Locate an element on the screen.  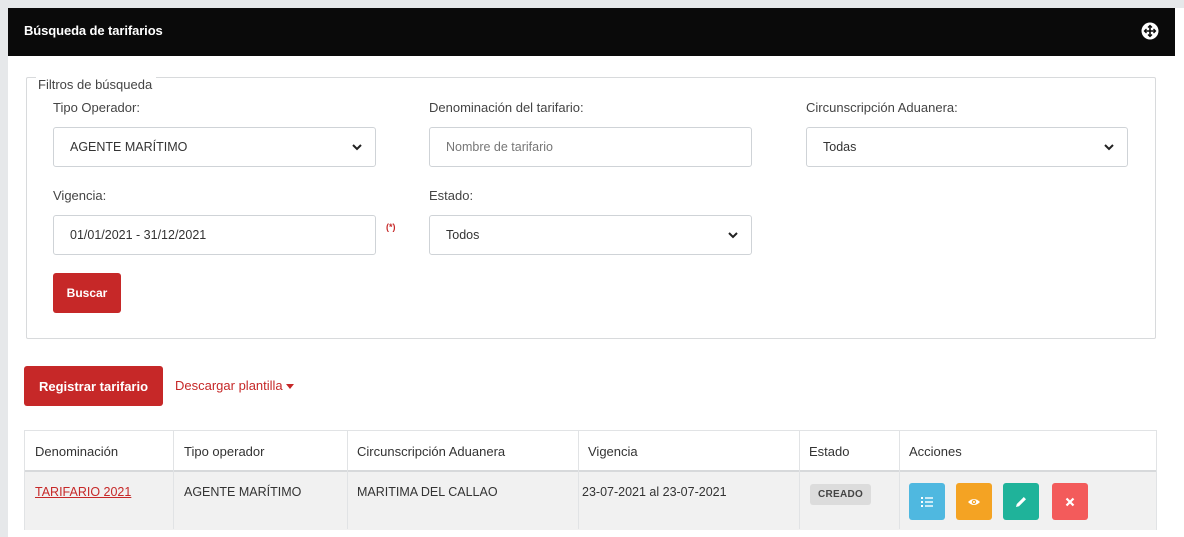
close-icon is located at coordinates (1070, 501).